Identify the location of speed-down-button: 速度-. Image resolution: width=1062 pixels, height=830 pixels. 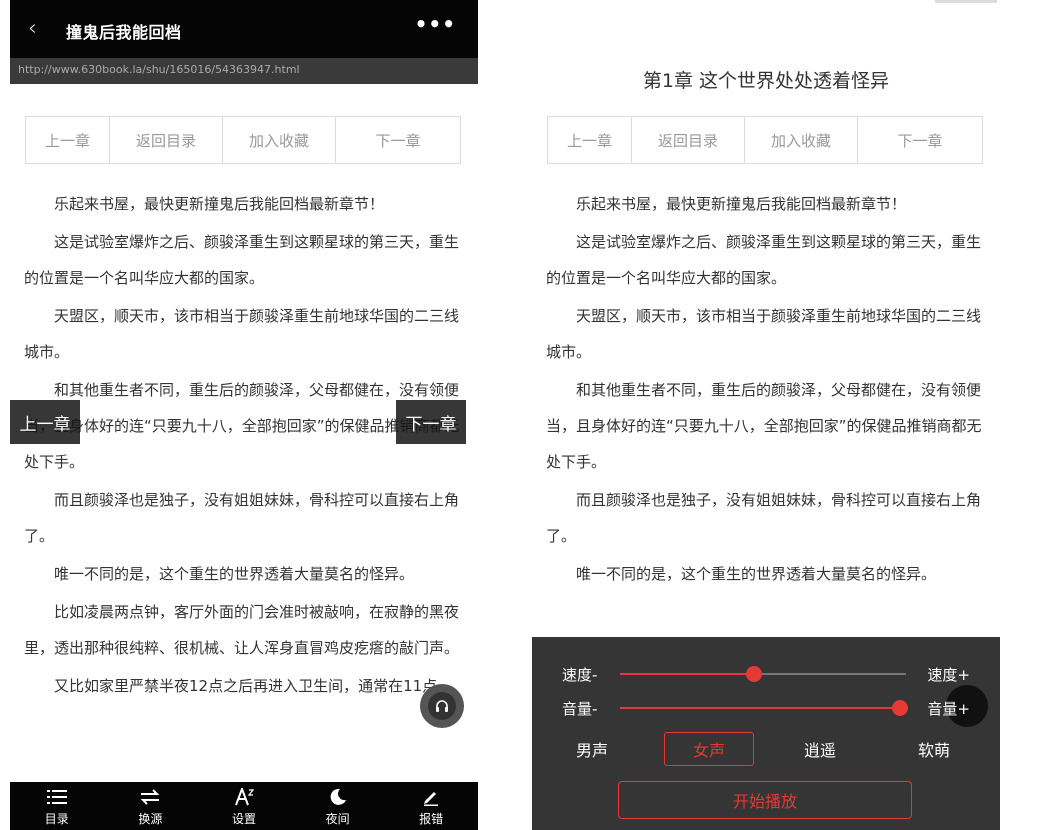
(579, 674).